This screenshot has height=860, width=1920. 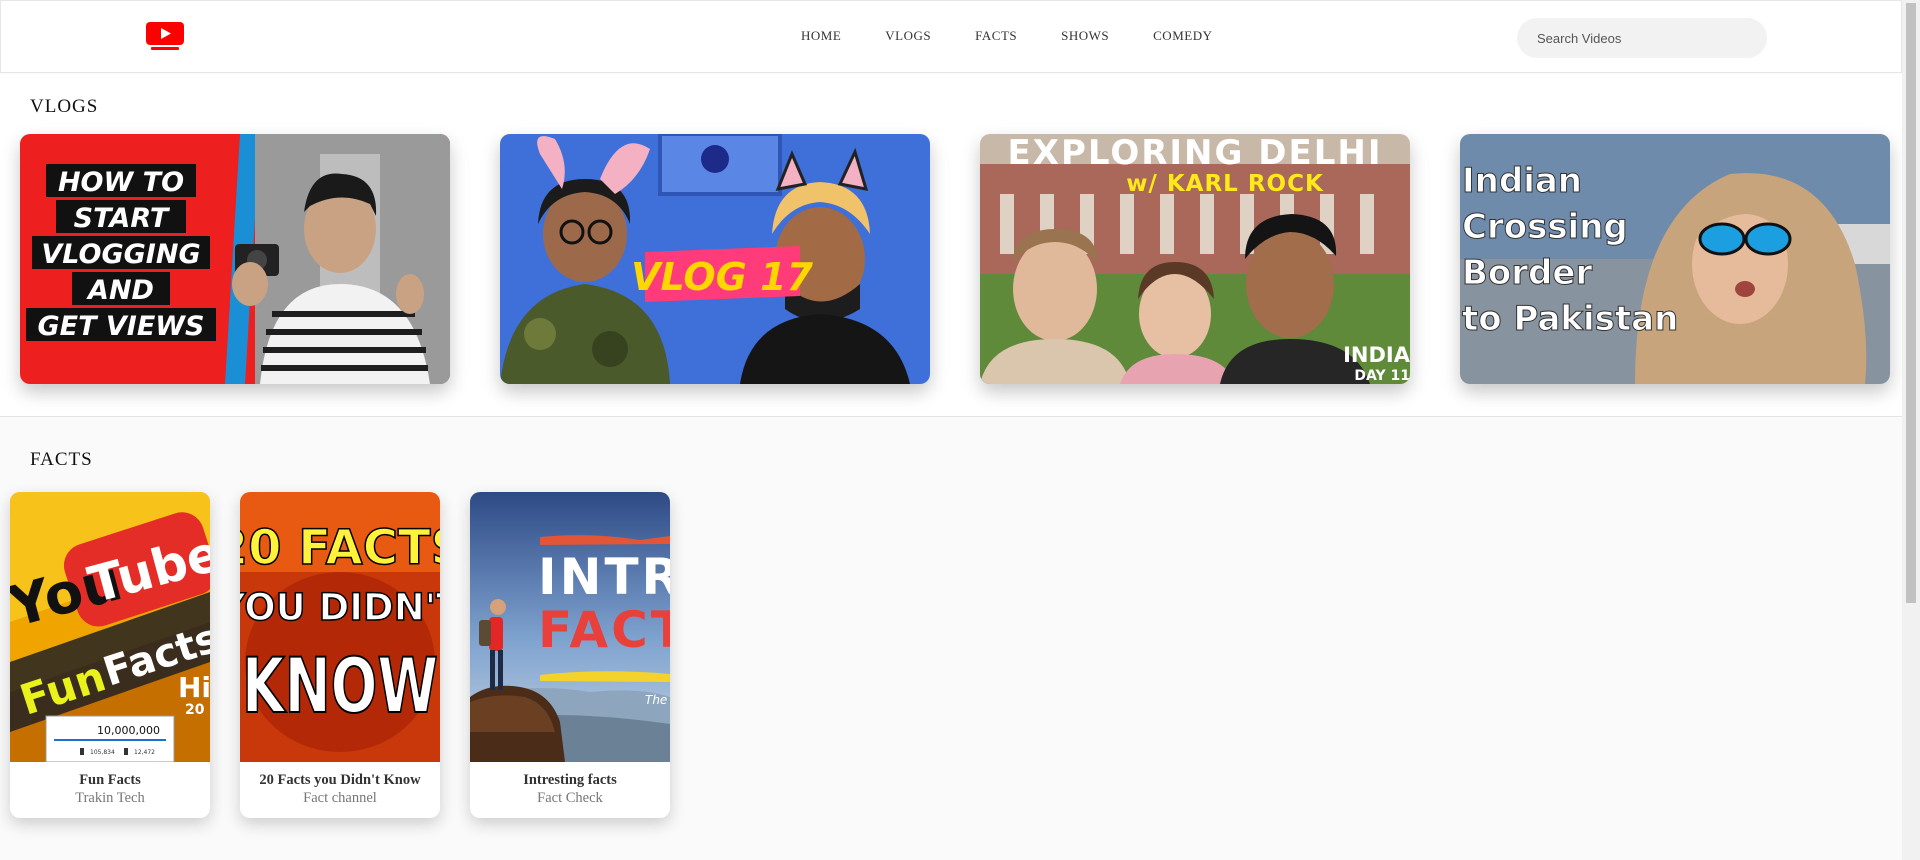 What do you see at coordinates (1382, 376) in the screenshot?
I see `vlog3-badge-day: DAY 11` at bounding box center [1382, 376].